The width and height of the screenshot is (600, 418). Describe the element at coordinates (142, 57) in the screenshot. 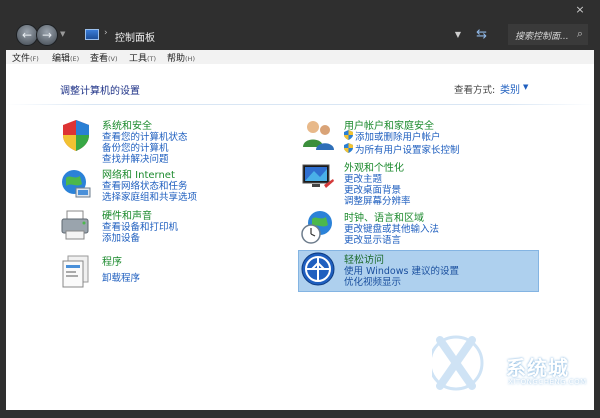

I see `menu-tools: 工具(T)` at that location.